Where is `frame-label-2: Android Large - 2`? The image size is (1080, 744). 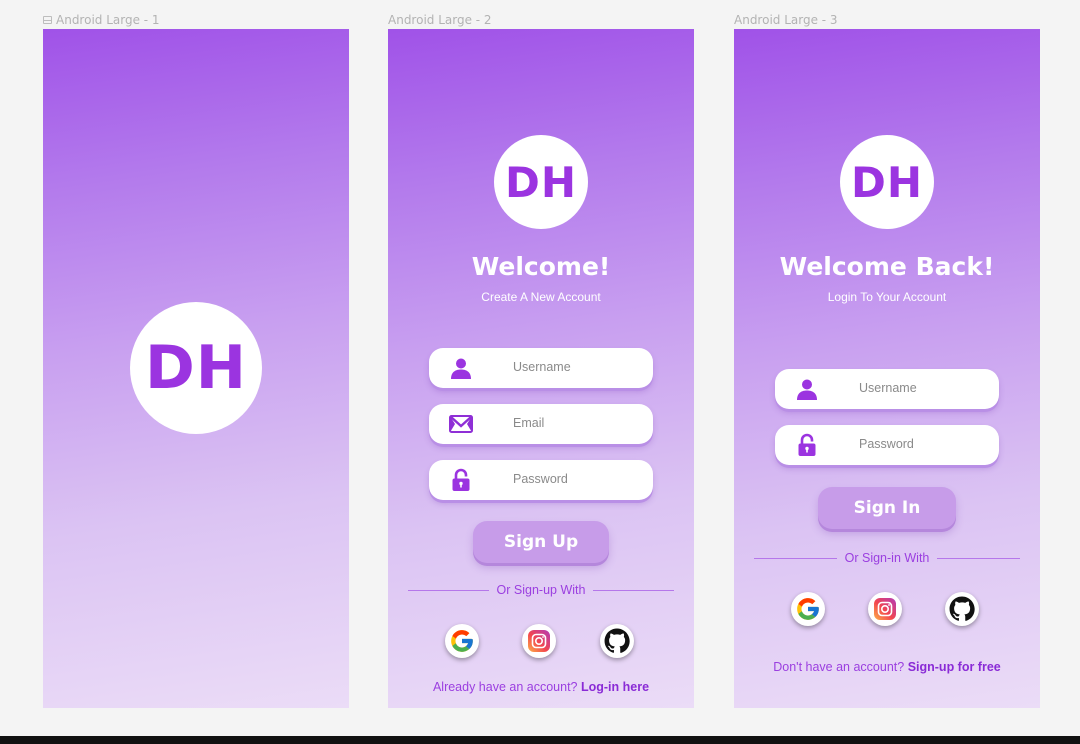
frame-label-2: Android Large - 2 is located at coordinates (440, 20).